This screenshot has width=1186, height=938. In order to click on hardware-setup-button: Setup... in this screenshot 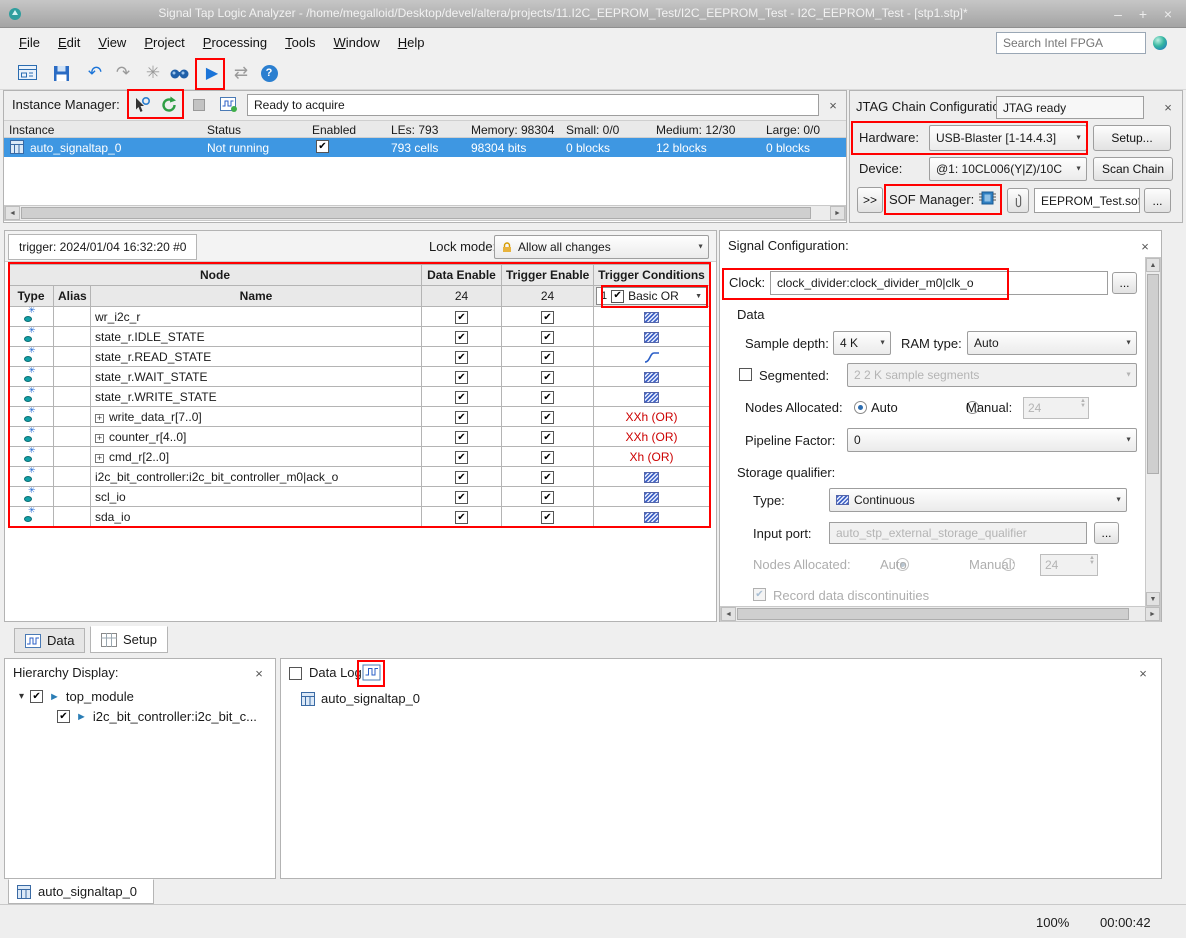, I will do `click(1132, 138)`.